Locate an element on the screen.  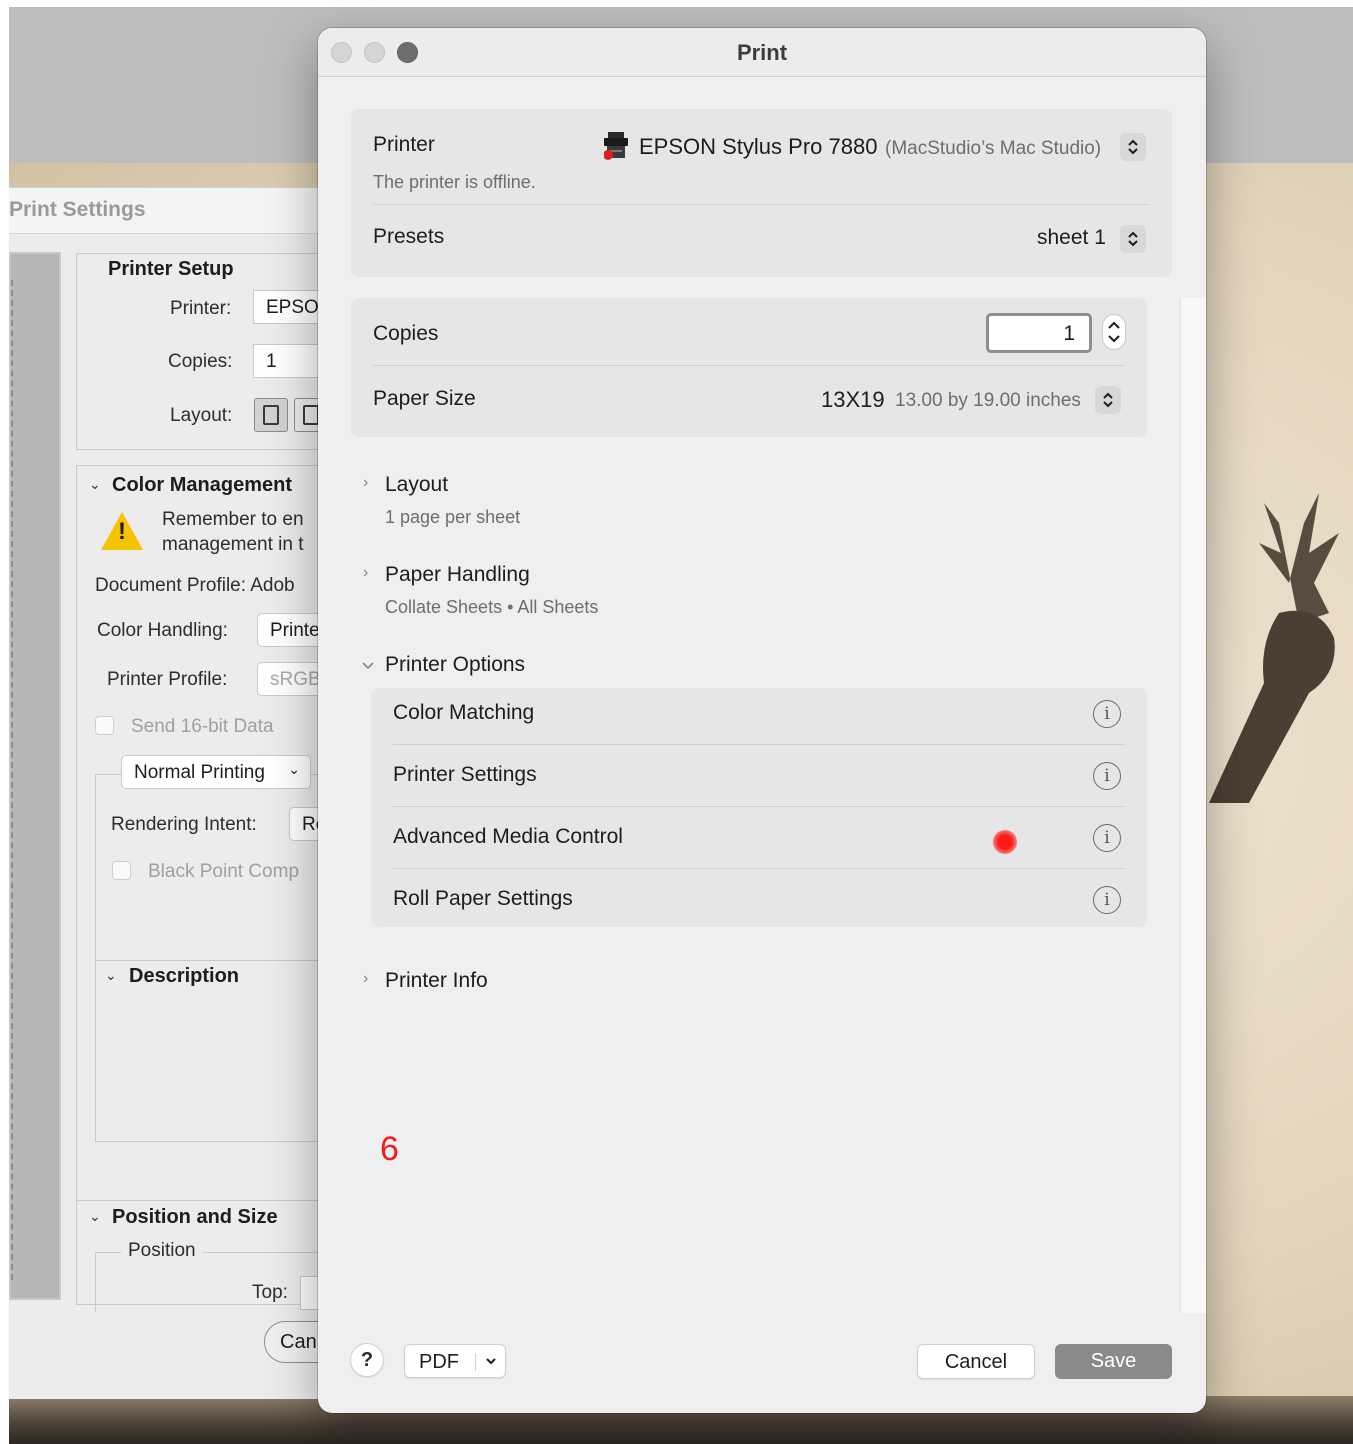
normal-printing-select: Normal Printing ⌄ is located at coordinates (216, 772).